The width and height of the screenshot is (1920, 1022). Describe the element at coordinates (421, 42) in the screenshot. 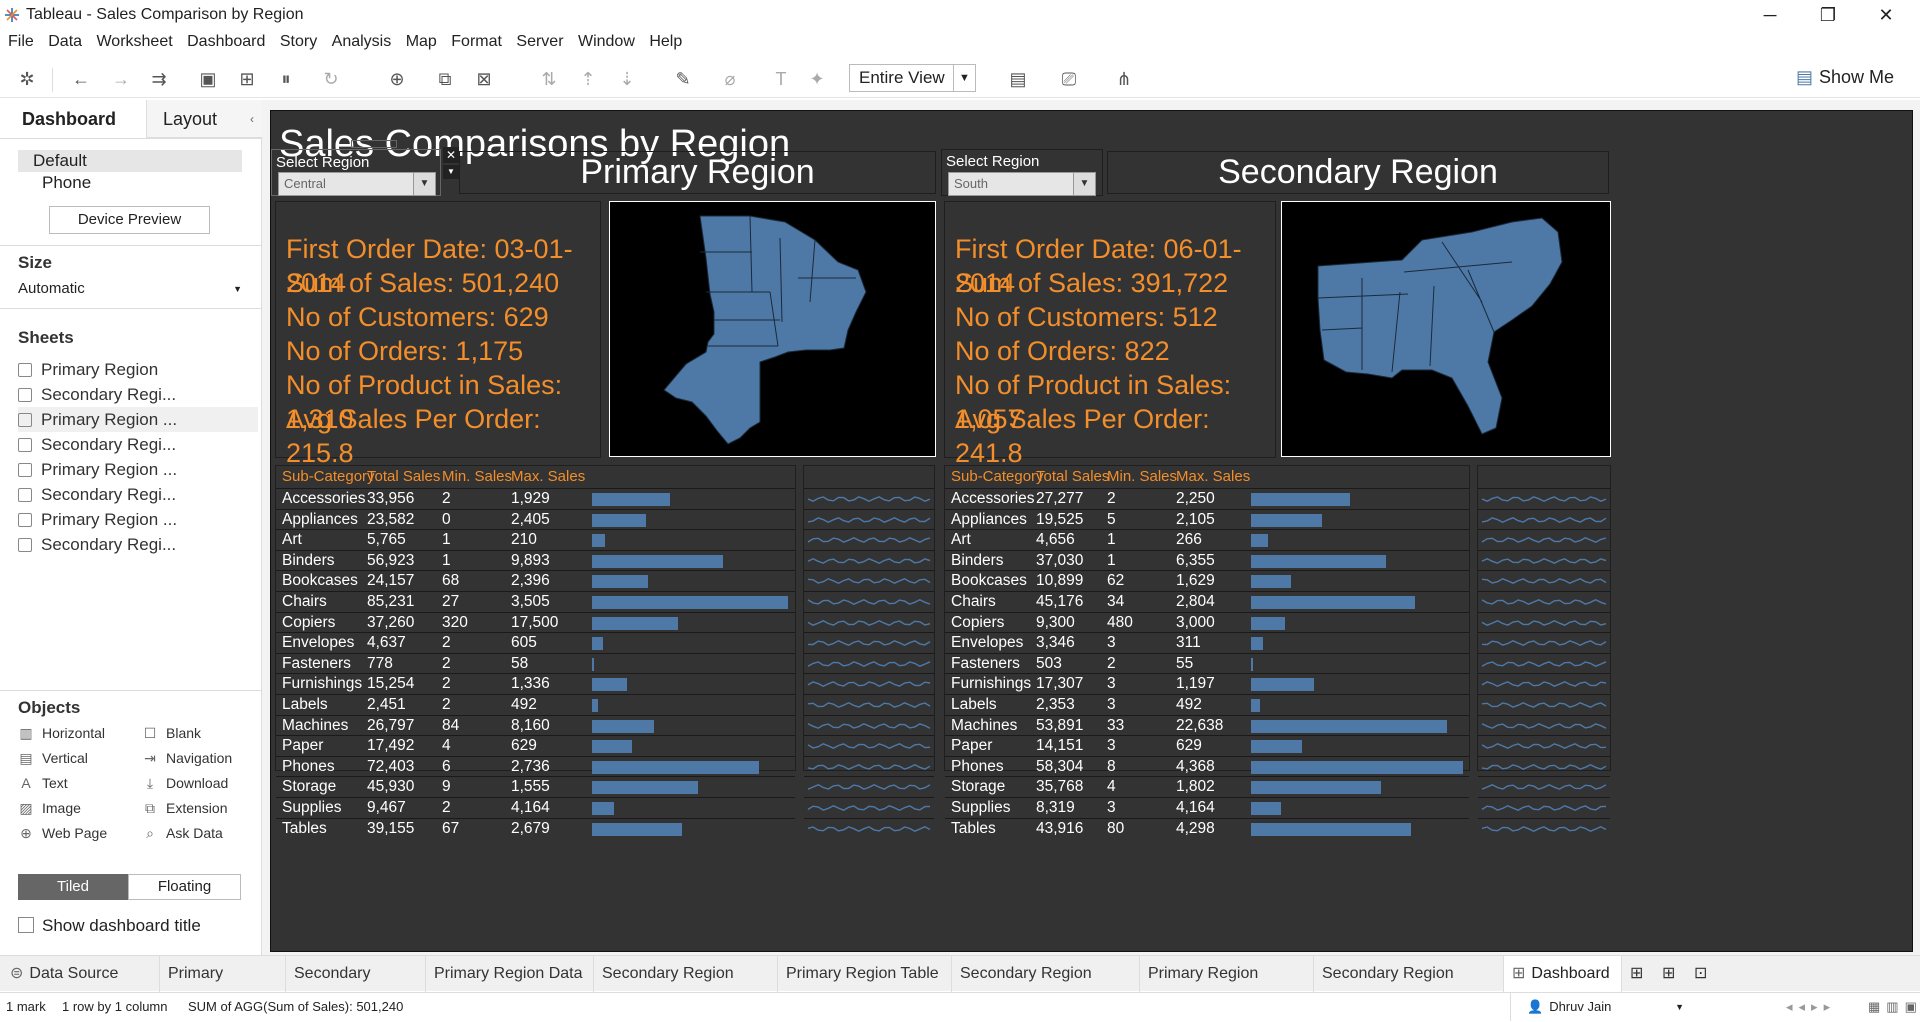

I see `menu-map: Map` at that location.